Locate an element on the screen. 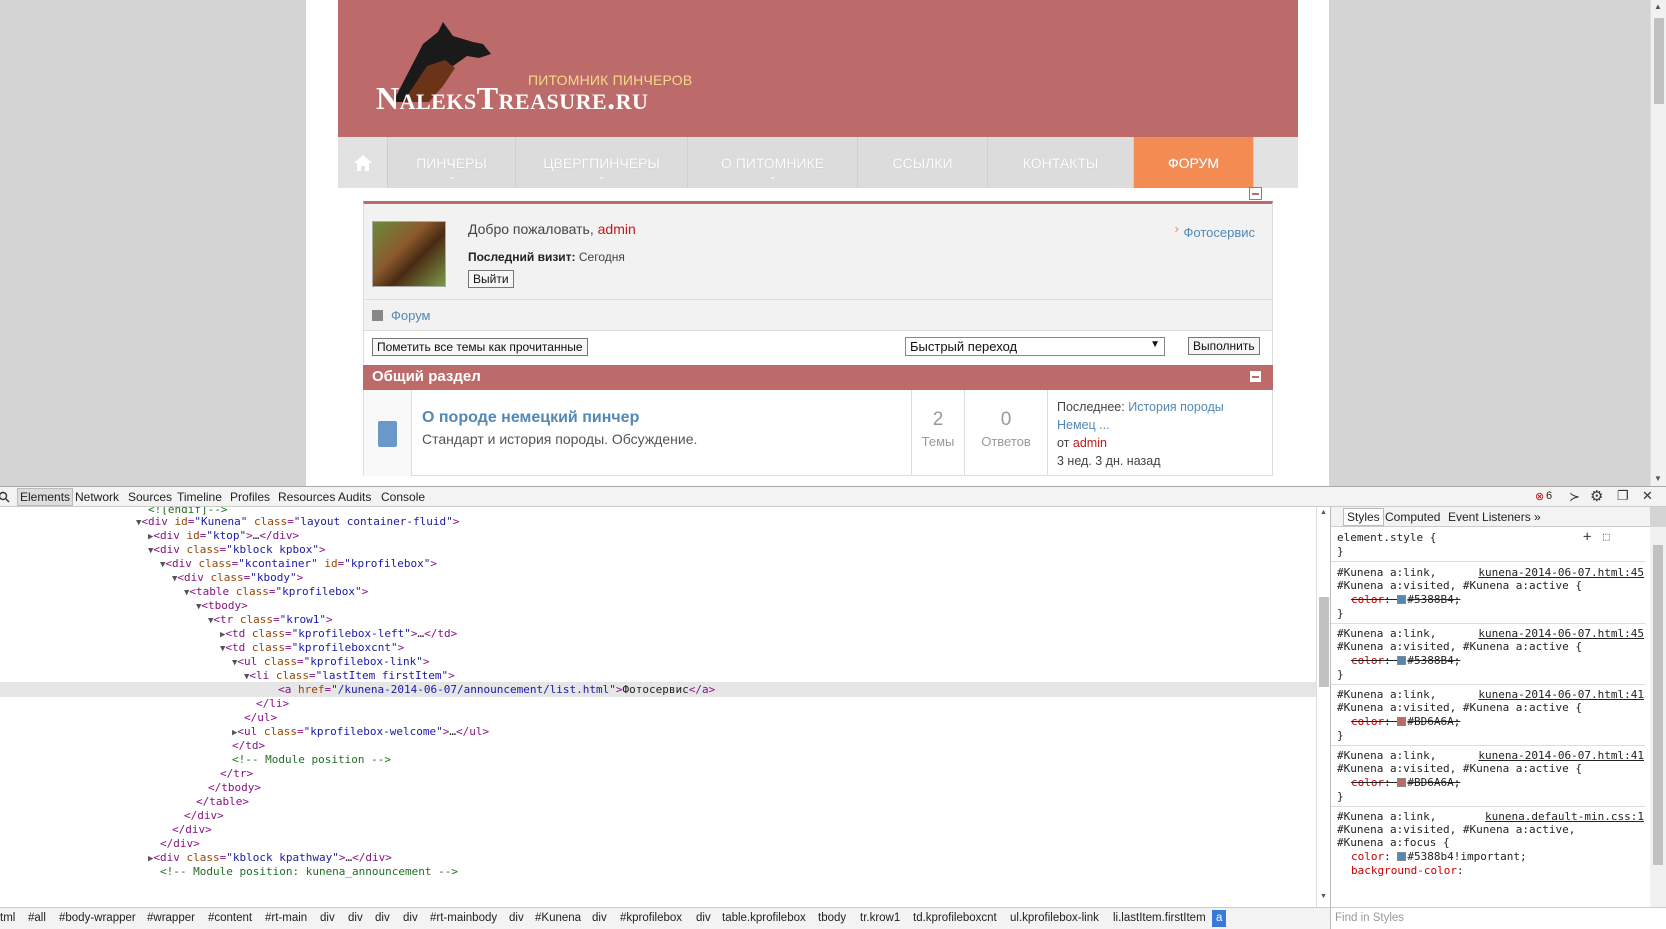 The image size is (1666, 929). mark-all-read-button: Пометить все темы как прочитанные is located at coordinates (480, 347).